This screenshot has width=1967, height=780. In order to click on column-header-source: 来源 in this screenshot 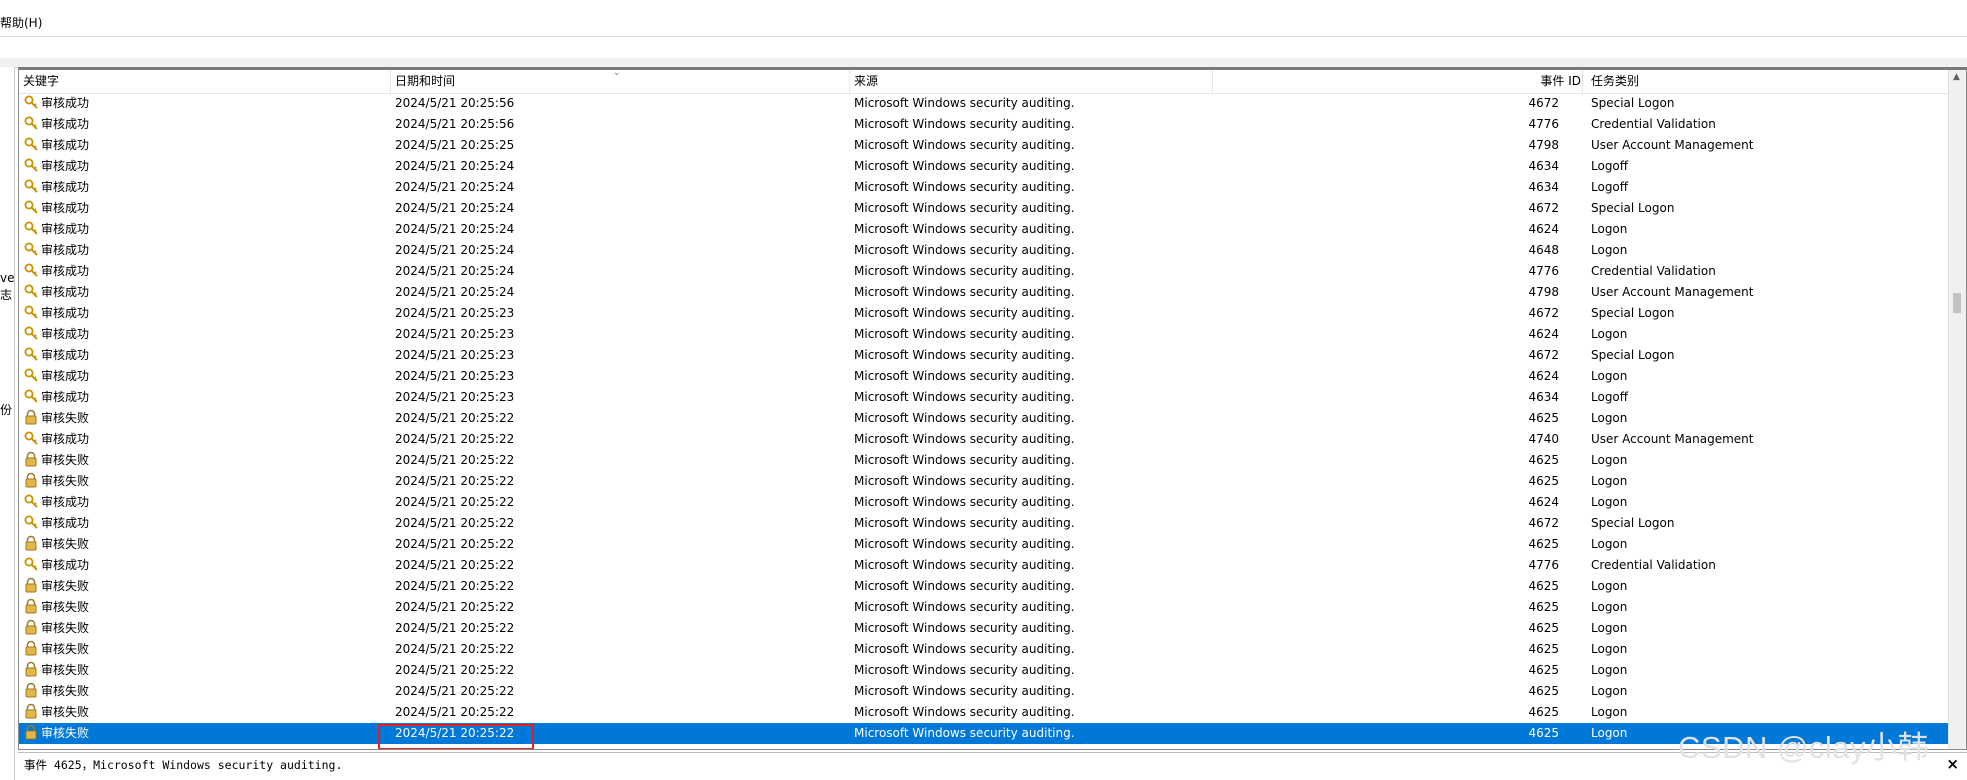, I will do `click(1031, 81)`.